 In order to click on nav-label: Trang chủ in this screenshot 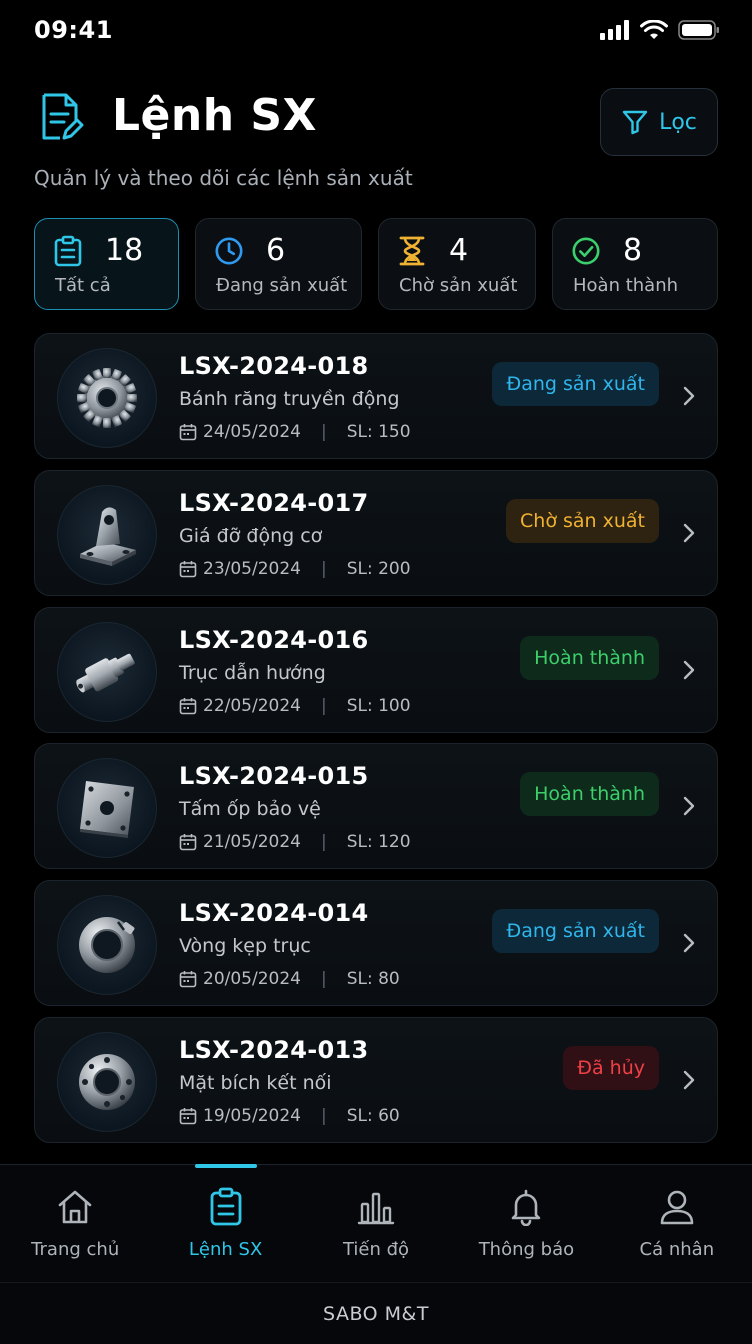, I will do `click(75, 1249)`.